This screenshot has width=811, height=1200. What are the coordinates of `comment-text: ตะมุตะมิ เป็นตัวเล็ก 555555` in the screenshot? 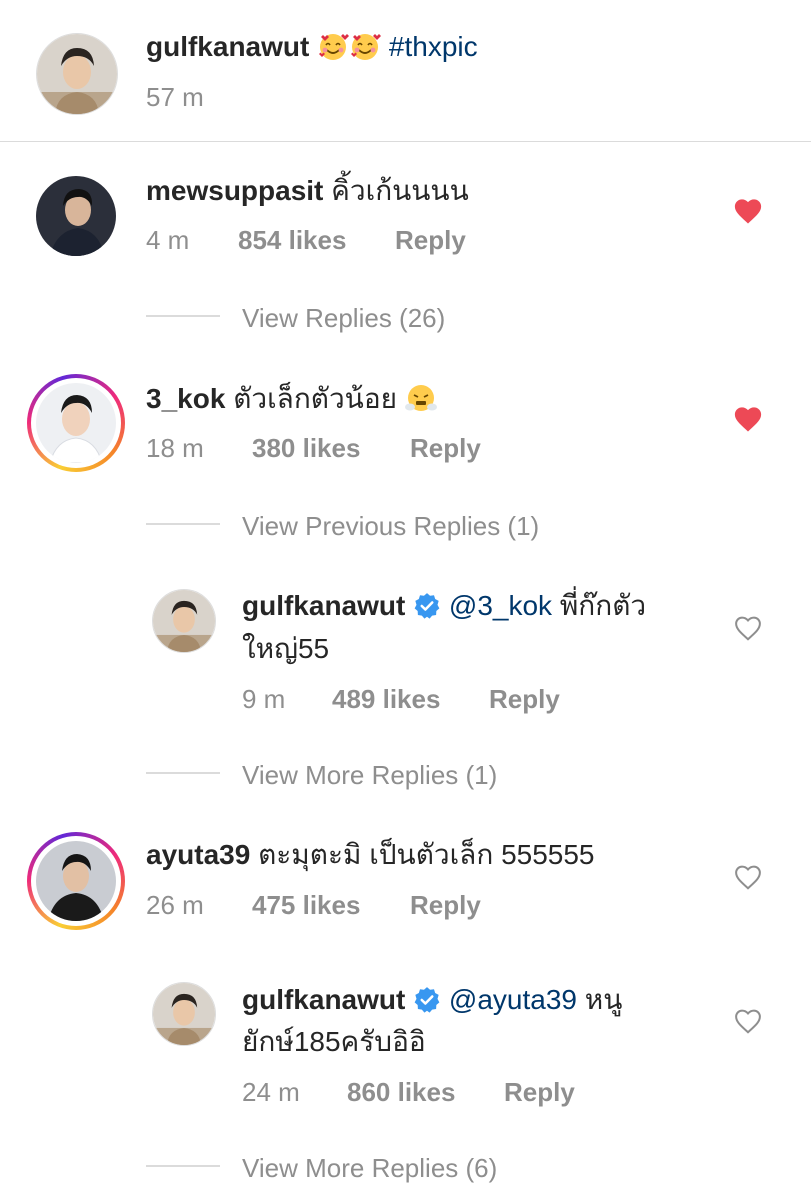 It's located at (426, 854).